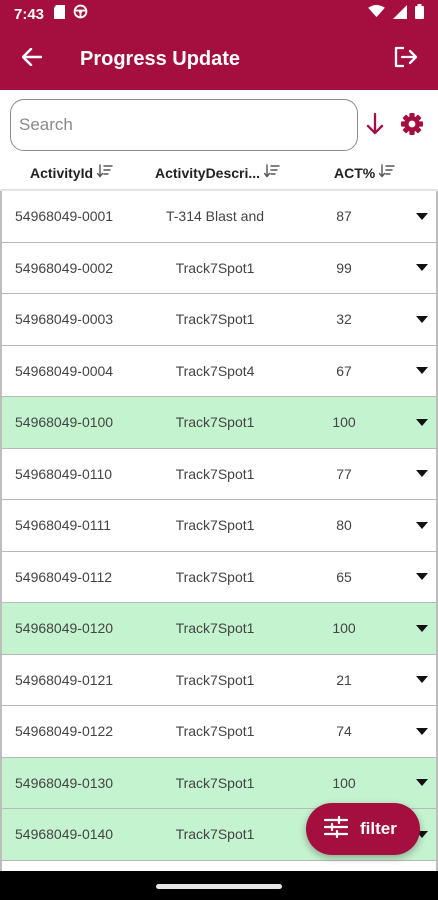  Describe the element at coordinates (378, 828) in the screenshot. I see `filter-label: filter` at that location.